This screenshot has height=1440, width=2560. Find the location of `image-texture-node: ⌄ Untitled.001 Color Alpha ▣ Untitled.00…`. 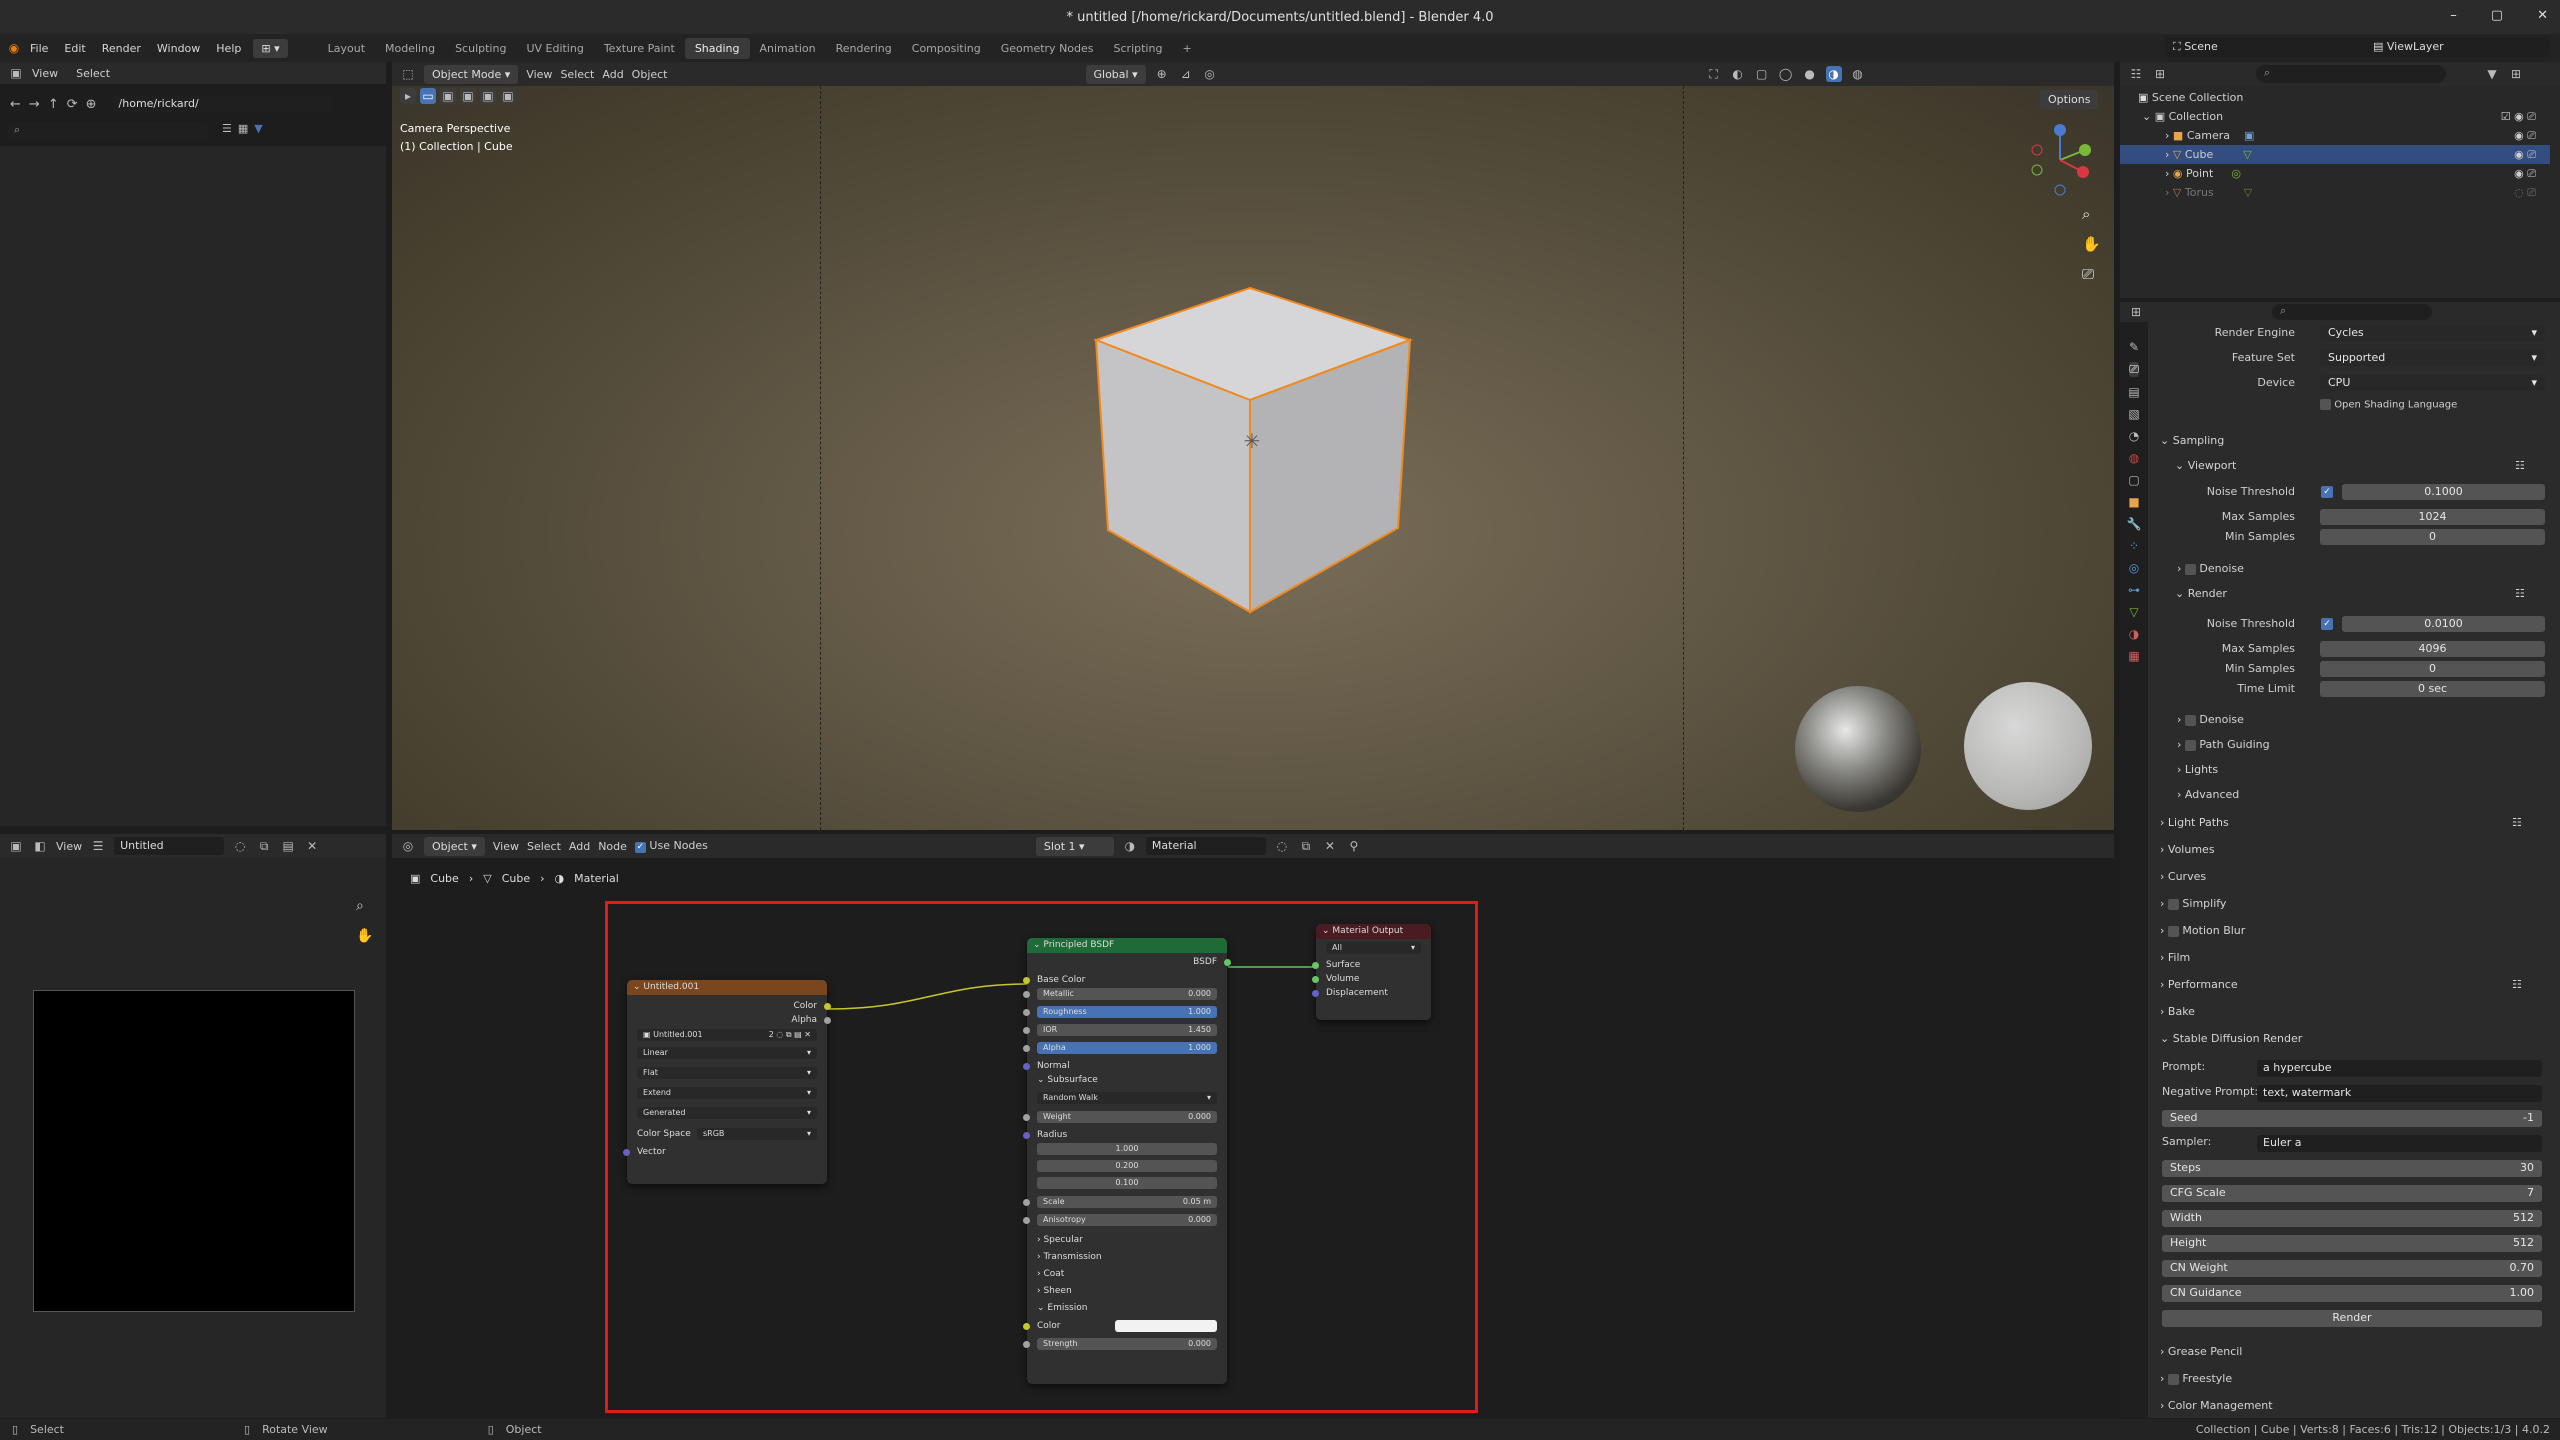

image-texture-node: ⌄ Untitled.001 Color Alpha ▣ Untitled.00… is located at coordinates (727, 1082).